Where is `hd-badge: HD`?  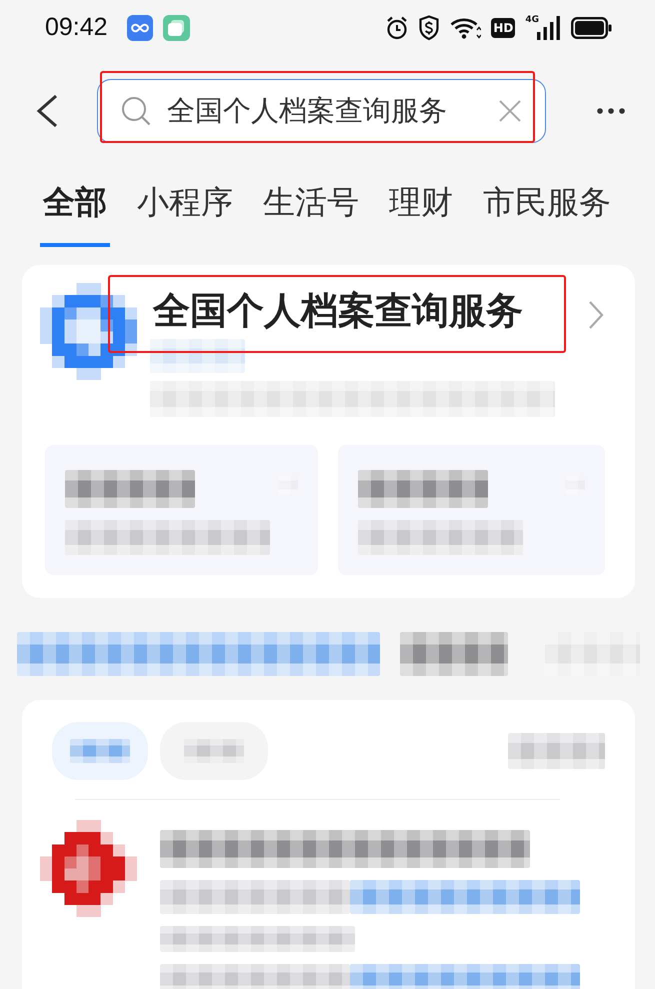
hd-badge: HD is located at coordinates (503, 28).